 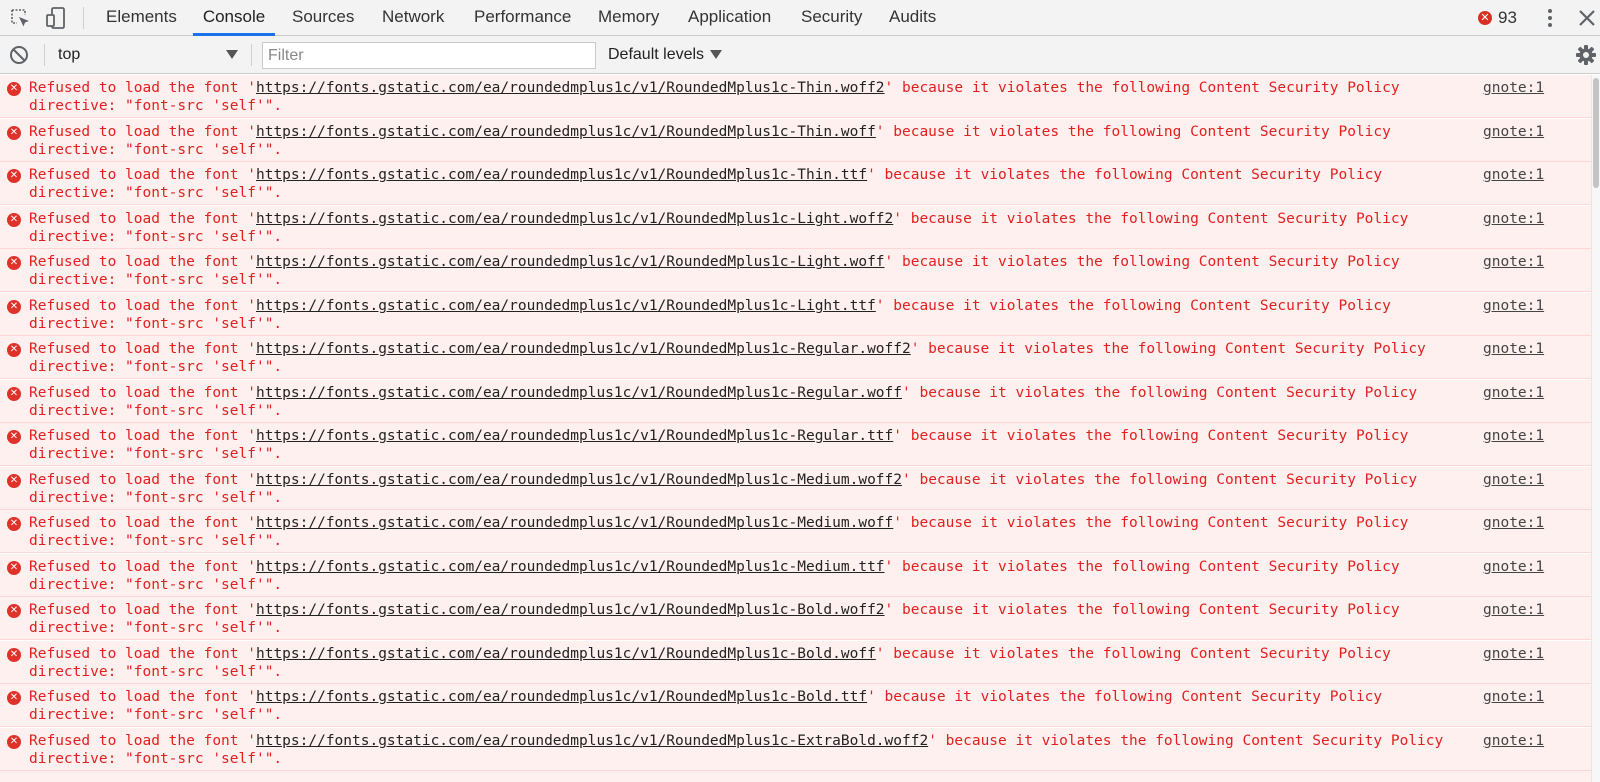 What do you see at coordinates (1596, 133) in the screenshot?
I see `scrollbar-thumb` at bounding box center [1596, 133].